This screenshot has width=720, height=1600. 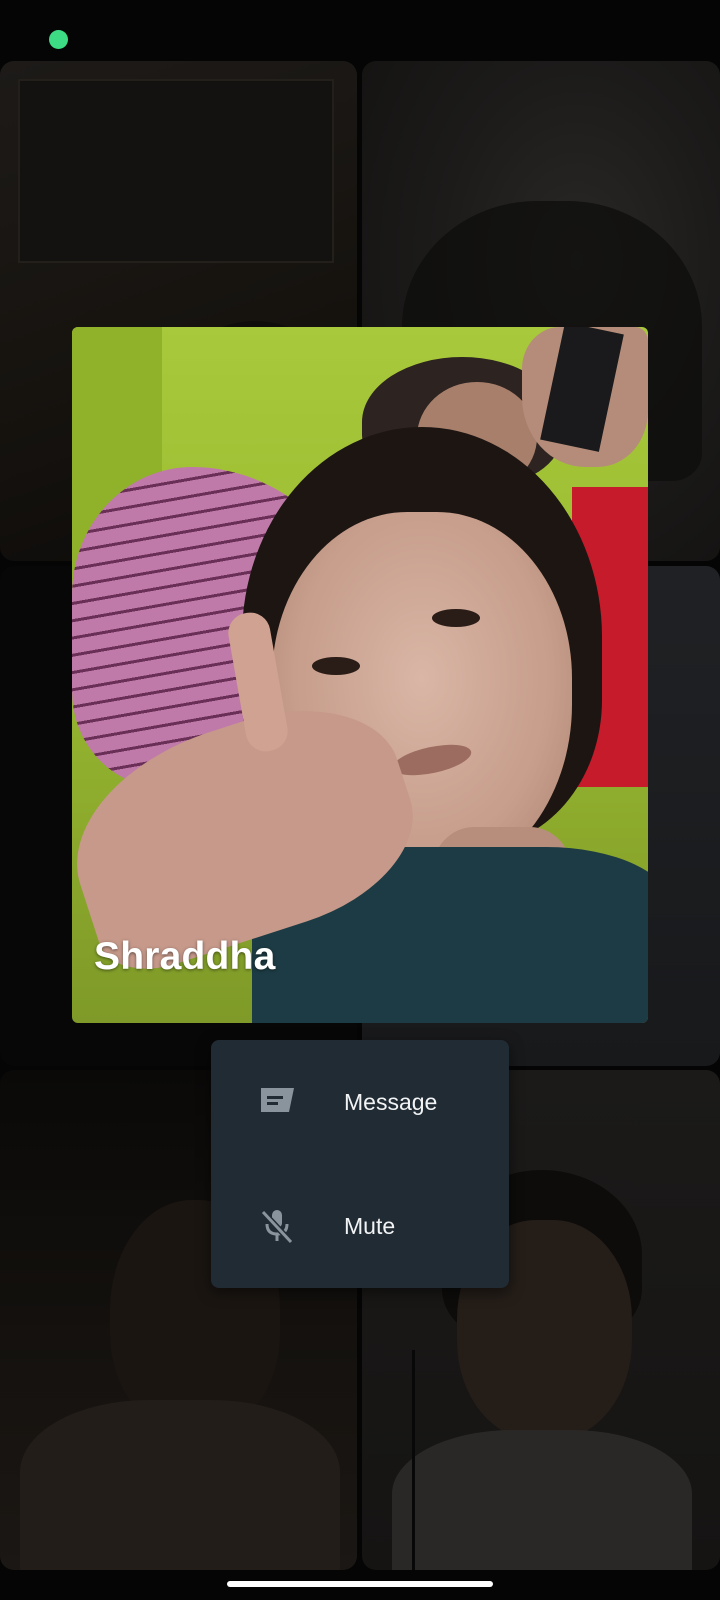 I want to click on mute-menu-item: Mute, so click(x=360, y=1226).